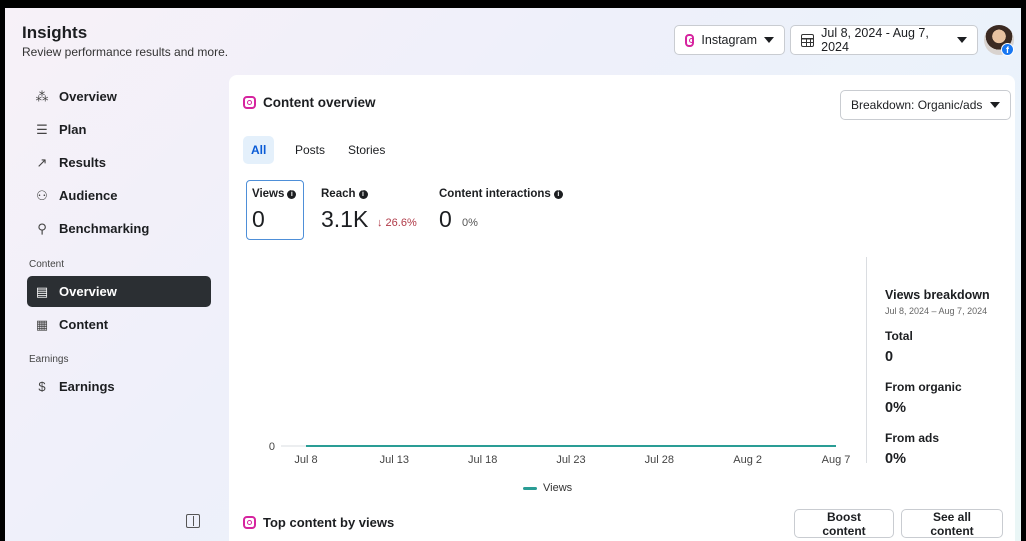 This screenshot has height=541, width=1026. I want to click on metric-reach-delta: ↓ 26.6%, so click(397, 223).